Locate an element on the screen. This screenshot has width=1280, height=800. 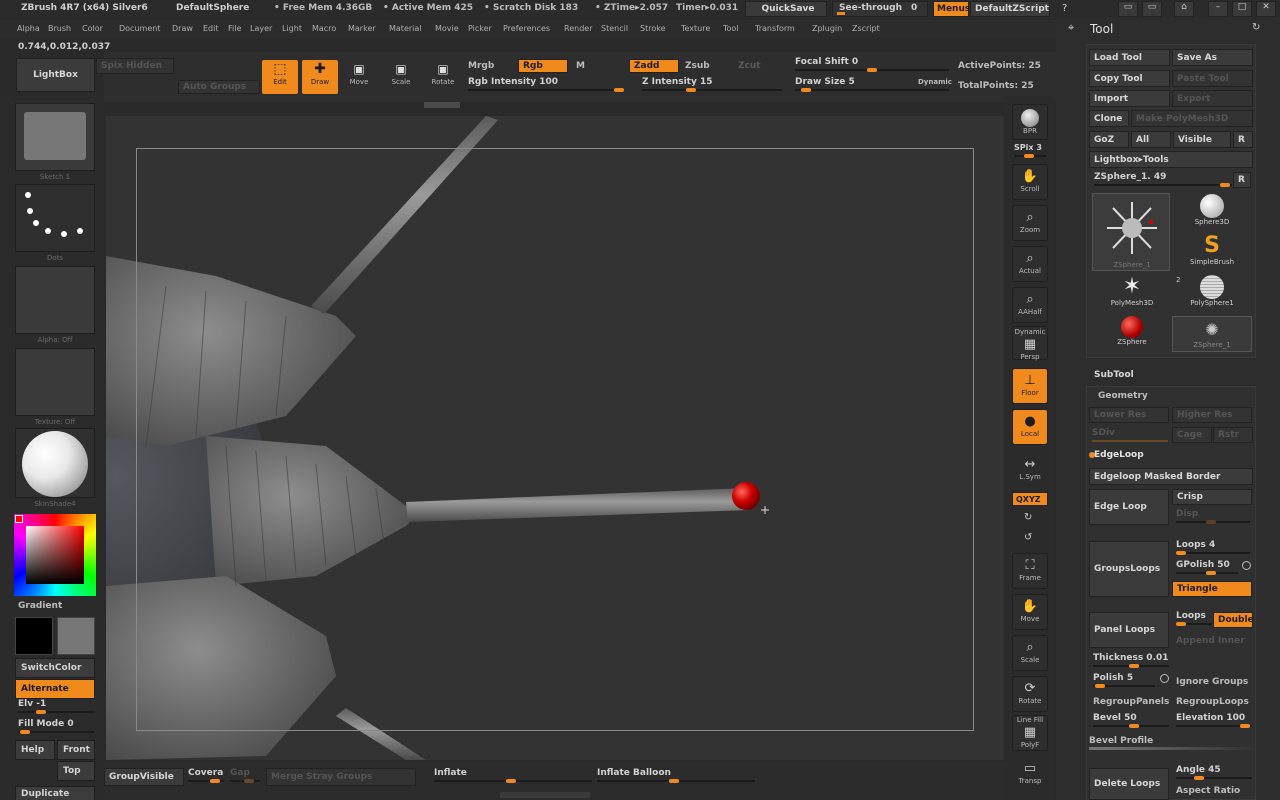
scale-button: ⌕ Scale is located at coordinates (1030, 653).